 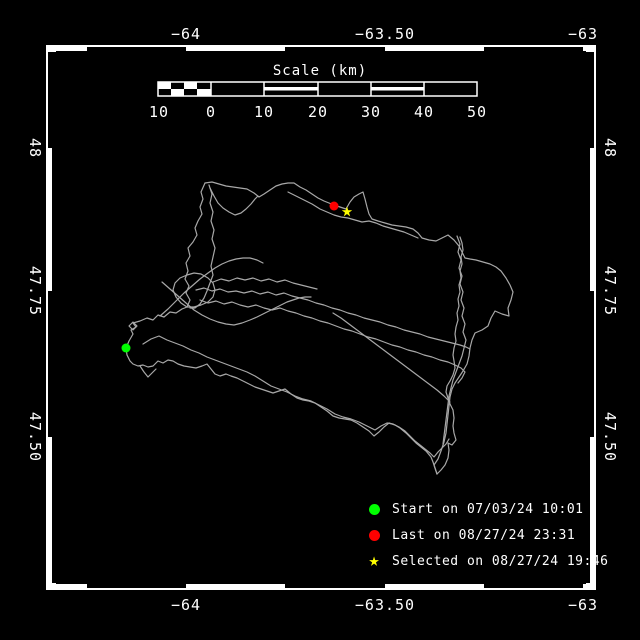 What do you see at coordinates (500, 561) in the screenshot?
I see `legend-selected-label: Selected on 08/27/24 19:46` at bounding box center [500, 561].